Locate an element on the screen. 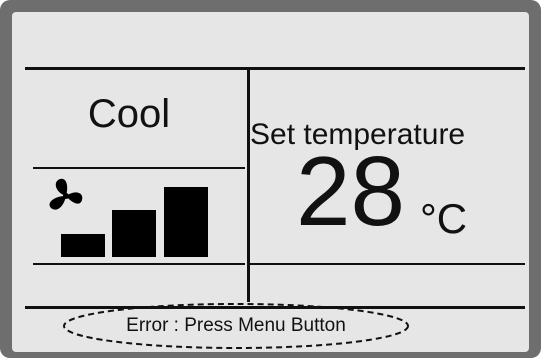  top-divider is located at coordinates (275, 68).